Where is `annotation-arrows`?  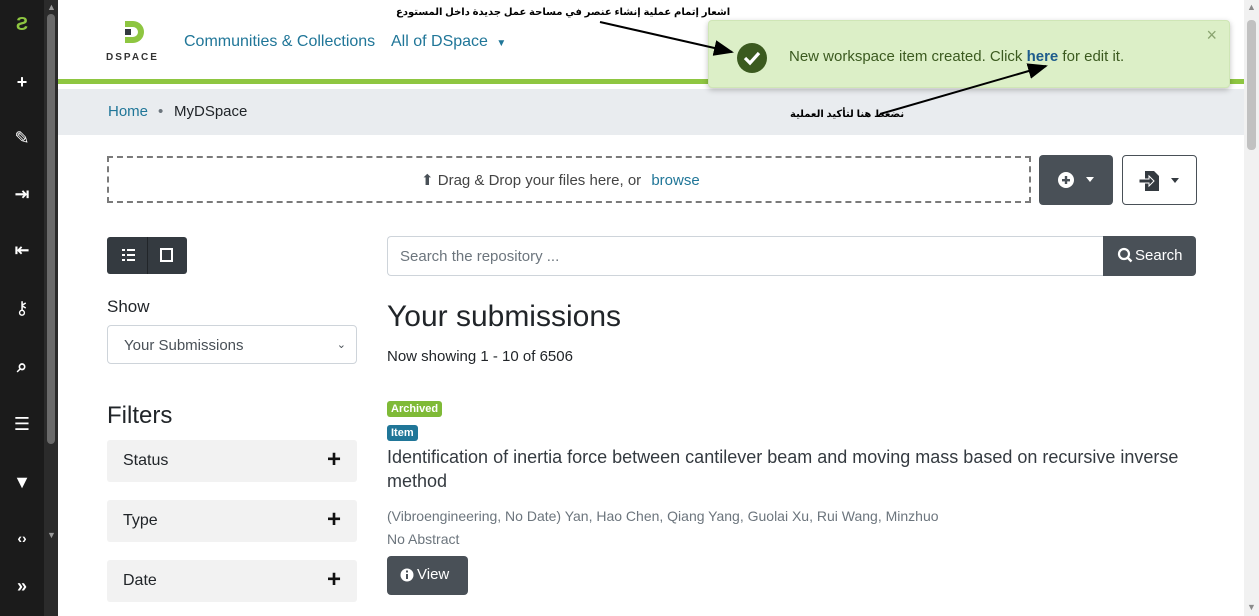 annotation-arrows is located at coordinates (823, 68).